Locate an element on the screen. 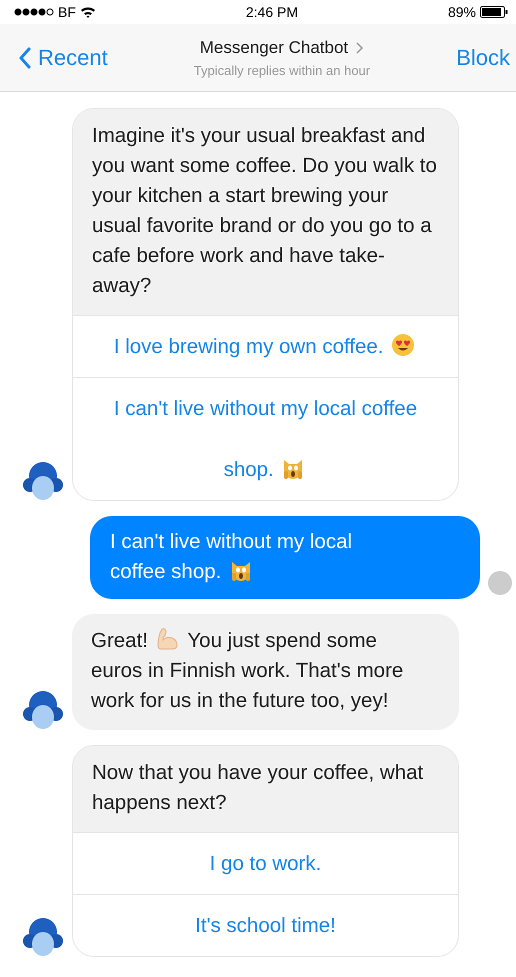 This screenshot has height=977, width=516. battery-icon is located at coordinates (494, 12).